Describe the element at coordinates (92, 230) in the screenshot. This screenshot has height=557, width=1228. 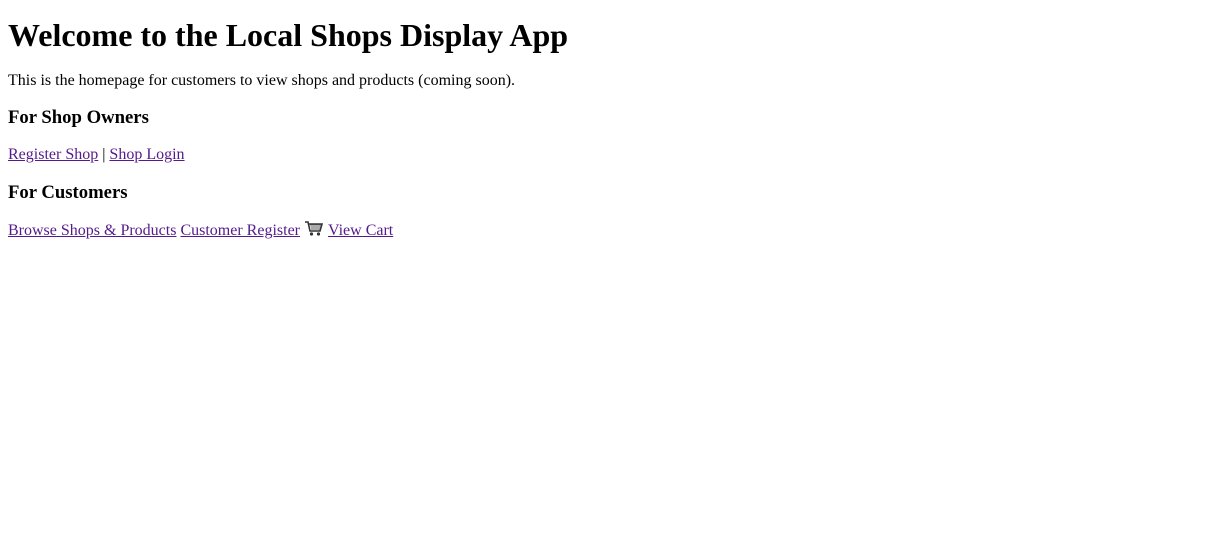
I see `browse-shops-link: Browse Shops & Products` at that location.